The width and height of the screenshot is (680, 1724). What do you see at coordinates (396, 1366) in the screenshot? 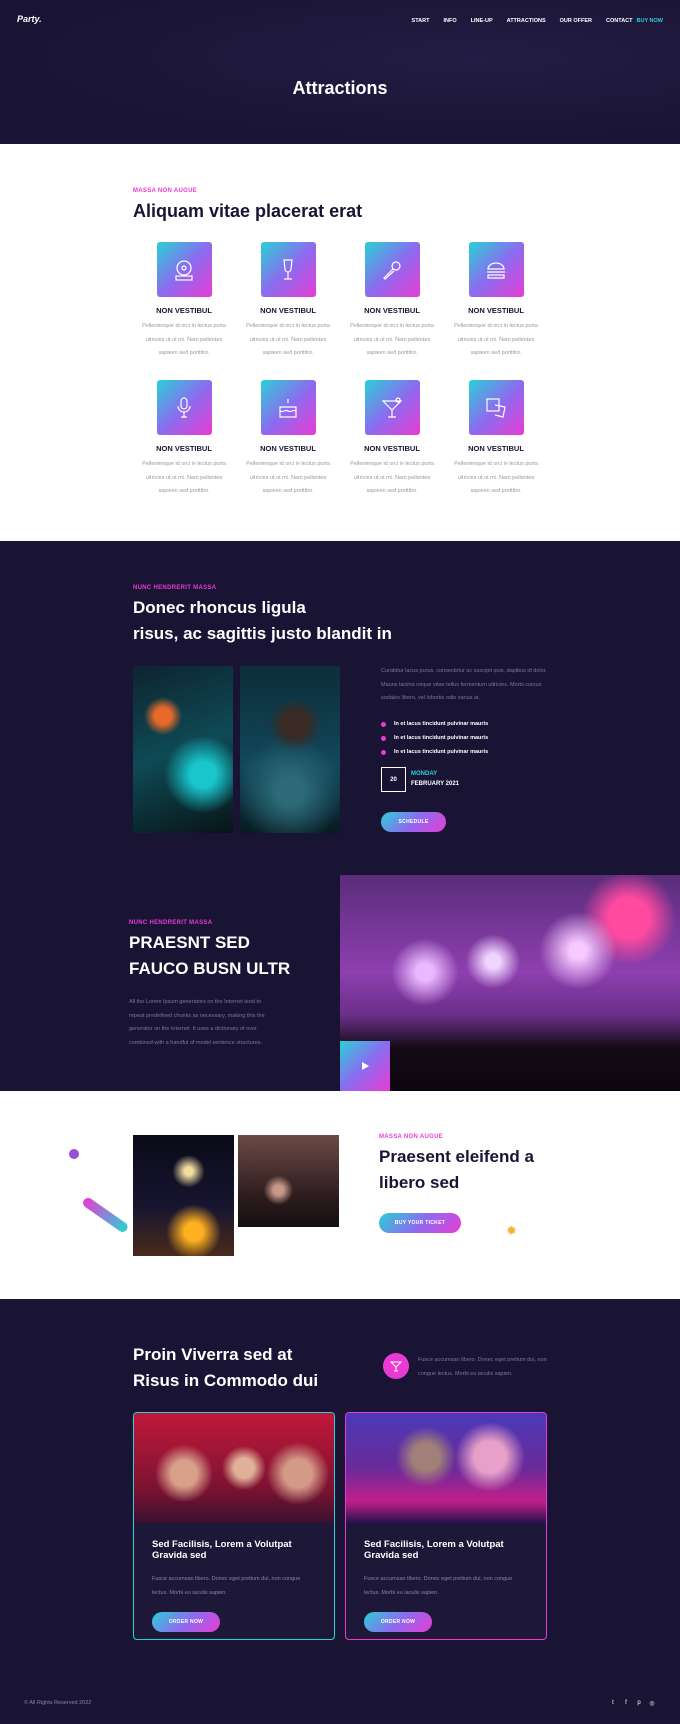
I see `cocktail-badge-icon` at bounding box center [396, 1366].